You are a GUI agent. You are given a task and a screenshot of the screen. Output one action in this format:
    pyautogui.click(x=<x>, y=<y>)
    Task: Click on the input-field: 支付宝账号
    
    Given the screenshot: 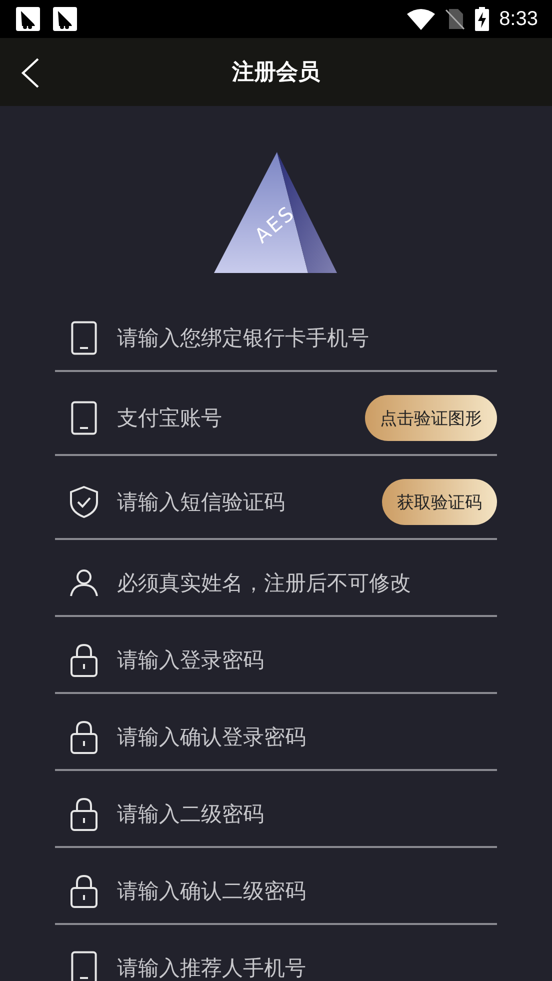 What is the action you would take?
    pyautogui.click(x=232, y=418)
    